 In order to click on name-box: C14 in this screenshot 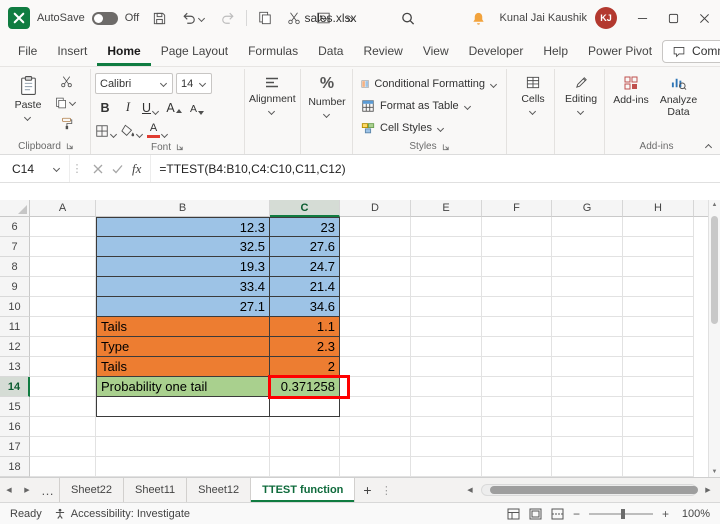, I will do `click(35, 168)`.